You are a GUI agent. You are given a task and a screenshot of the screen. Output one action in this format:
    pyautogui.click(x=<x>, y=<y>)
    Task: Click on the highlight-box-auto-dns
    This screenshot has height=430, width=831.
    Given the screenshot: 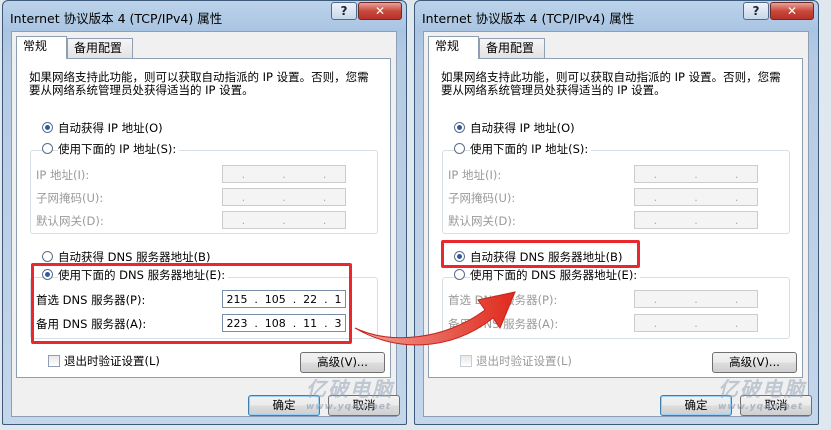 What is the action you would take?
    pyautogui.click(x=540, y=254)
    